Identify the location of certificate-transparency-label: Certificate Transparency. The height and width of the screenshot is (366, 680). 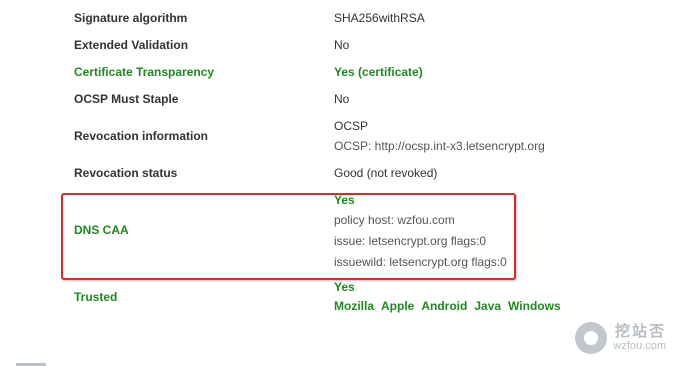
(144, 72).